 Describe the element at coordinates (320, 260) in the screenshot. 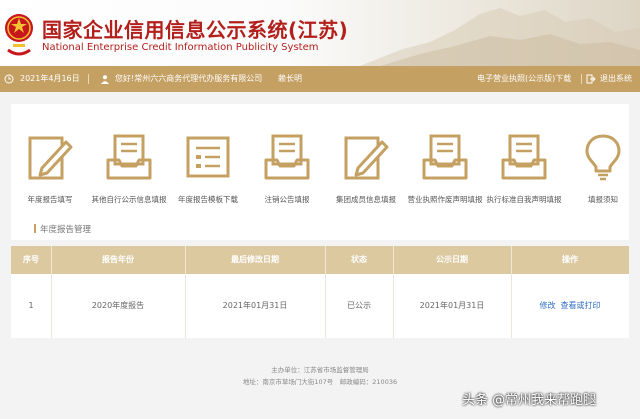

I see `table-header-row: 序号 报告年份 最后修改日期 状态 公示日期 操作` at that location.